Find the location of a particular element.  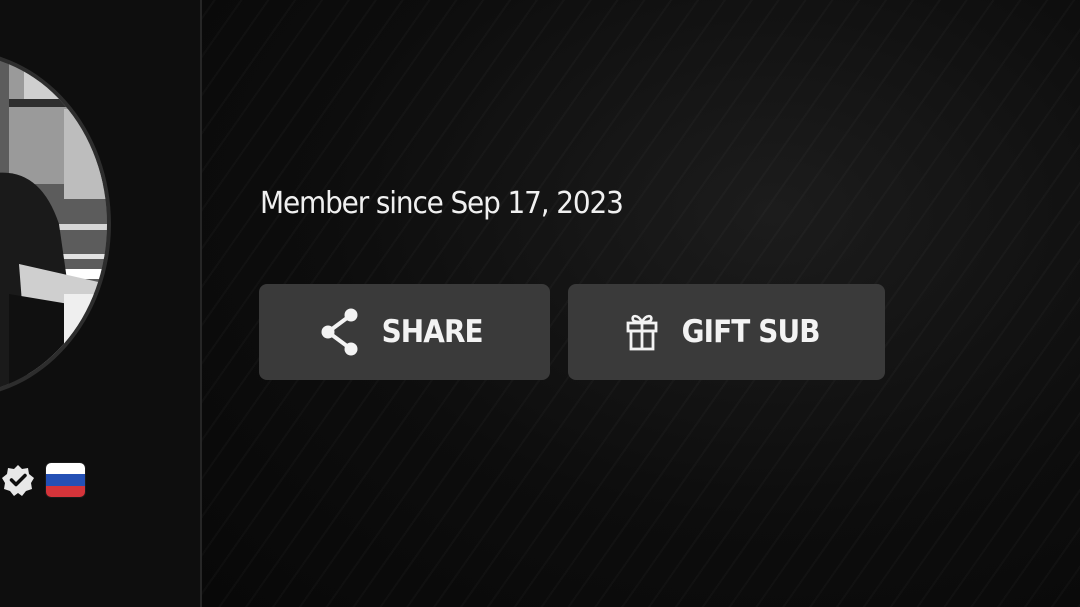

russia-flag-icon is located at coordinates (65, 480).